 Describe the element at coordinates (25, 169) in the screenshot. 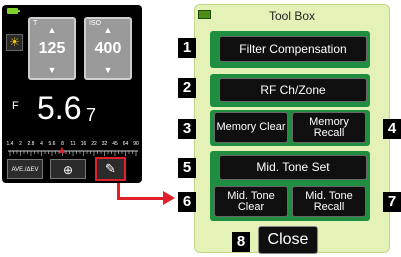

I see `ave-ev-button: AVE./ΔEV` at that location.